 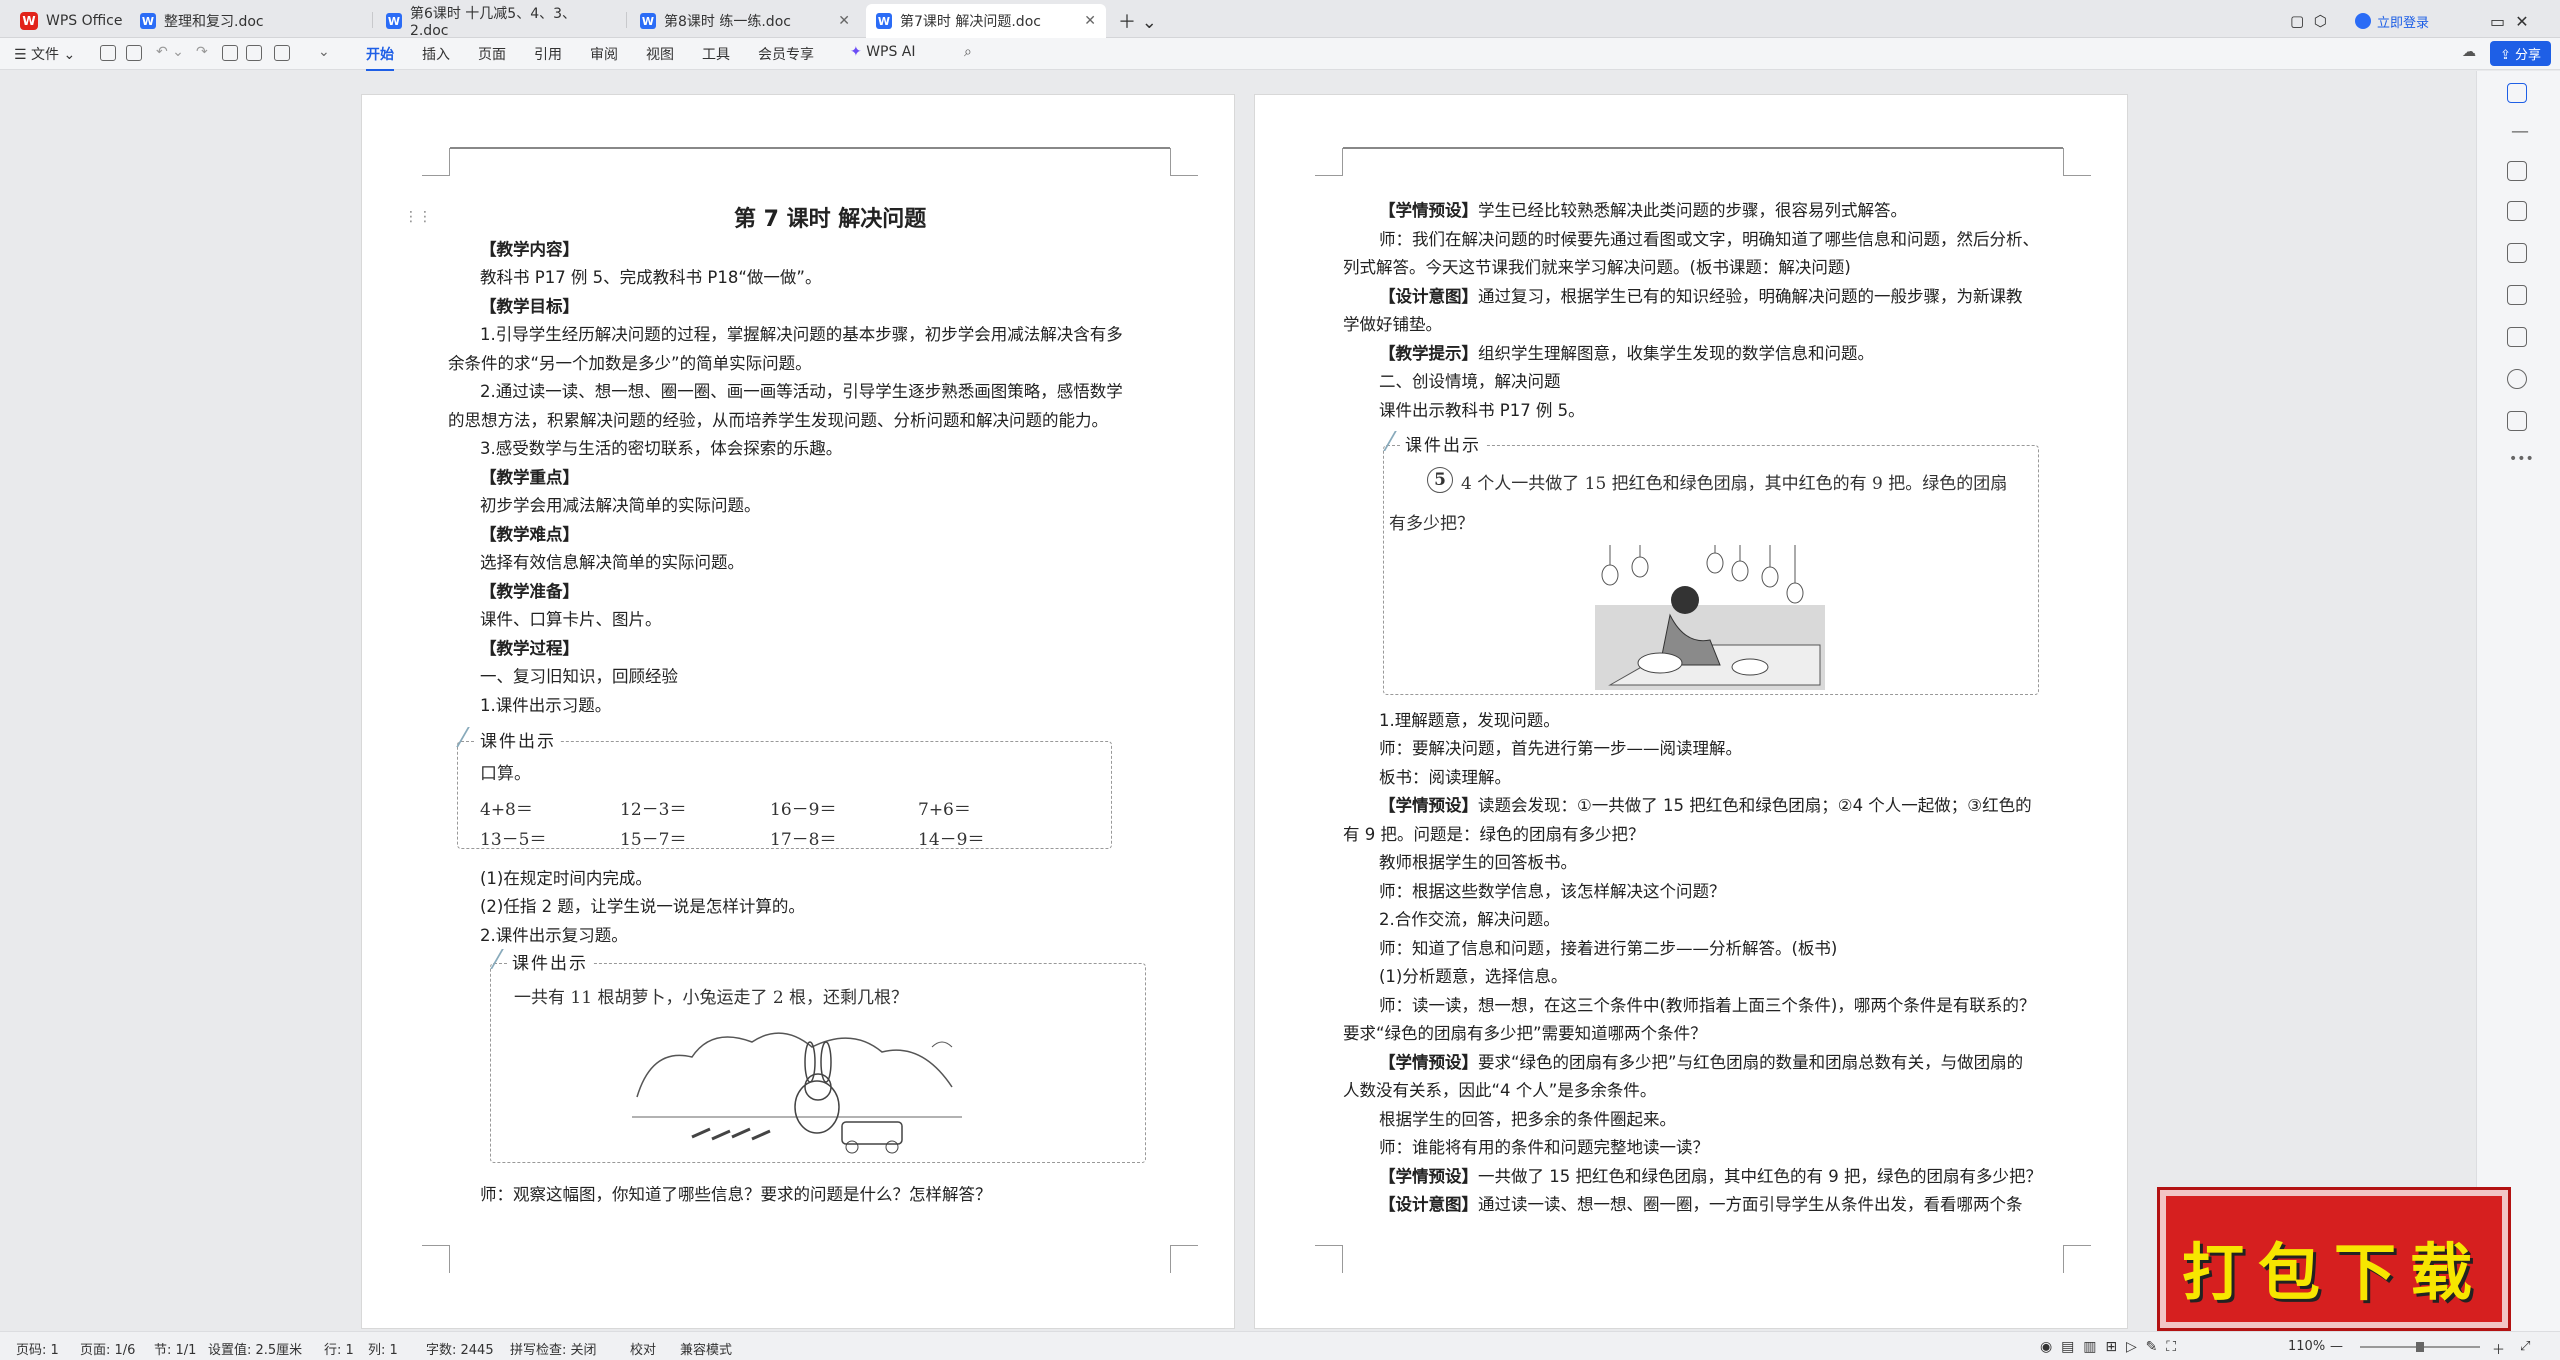 I want to click on minus-icon: —, so click(x=2520, y=131).